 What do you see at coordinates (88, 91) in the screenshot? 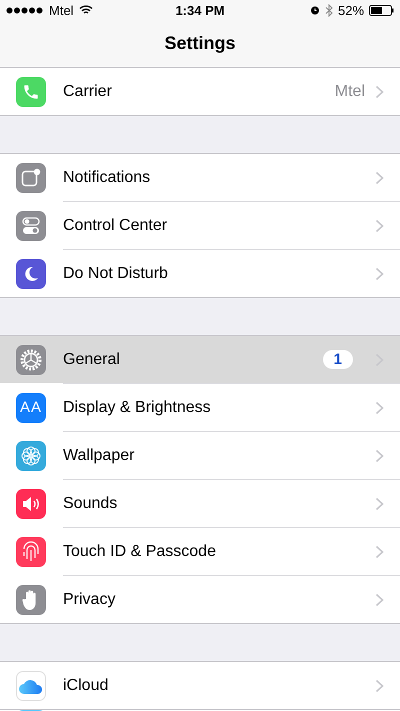
I see `row-label: Carrier` at bounding box center [88, 91].